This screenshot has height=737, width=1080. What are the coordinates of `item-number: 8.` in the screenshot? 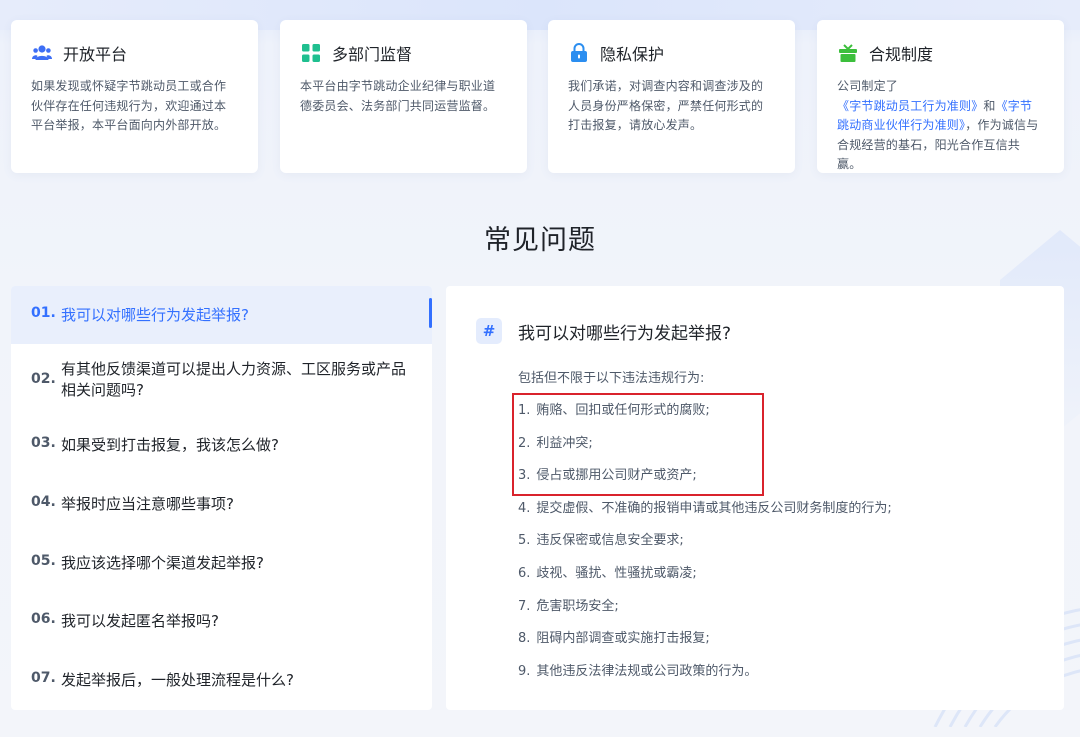 It's located at (524, 639).